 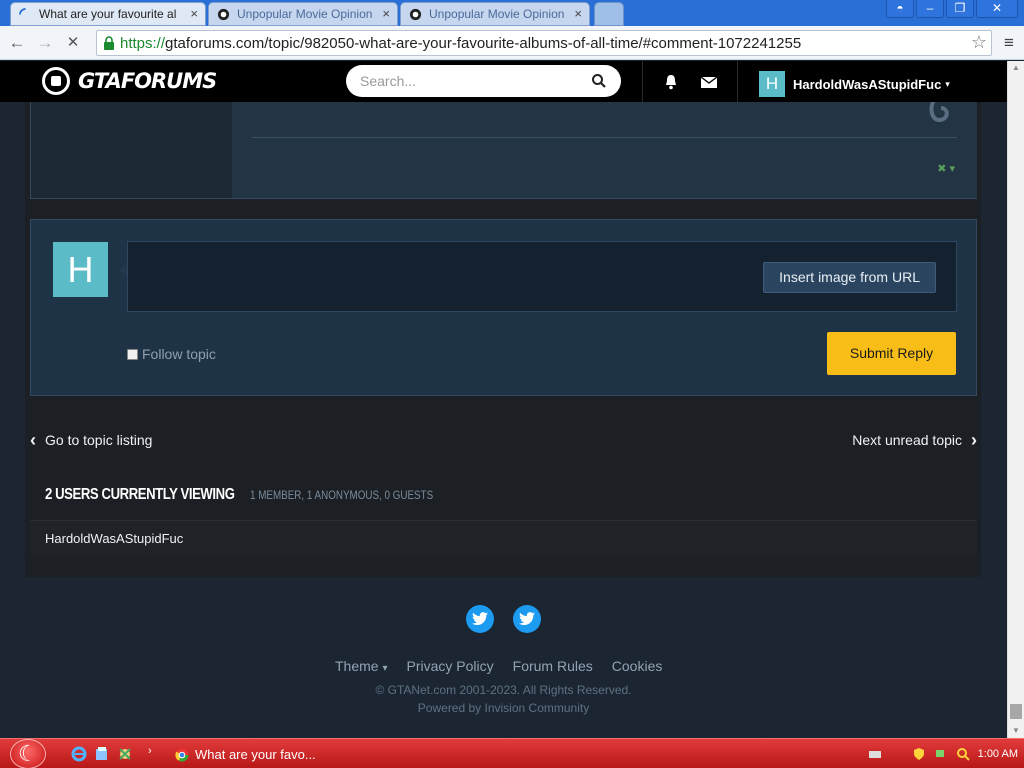 What do you see at coordinates (342, 495) in the screenshot?
I see `viewing-breakdown: 1 MEMBER, 1 ANONYMOUS, 0 GUESTS` at bounding box center [342, 495].